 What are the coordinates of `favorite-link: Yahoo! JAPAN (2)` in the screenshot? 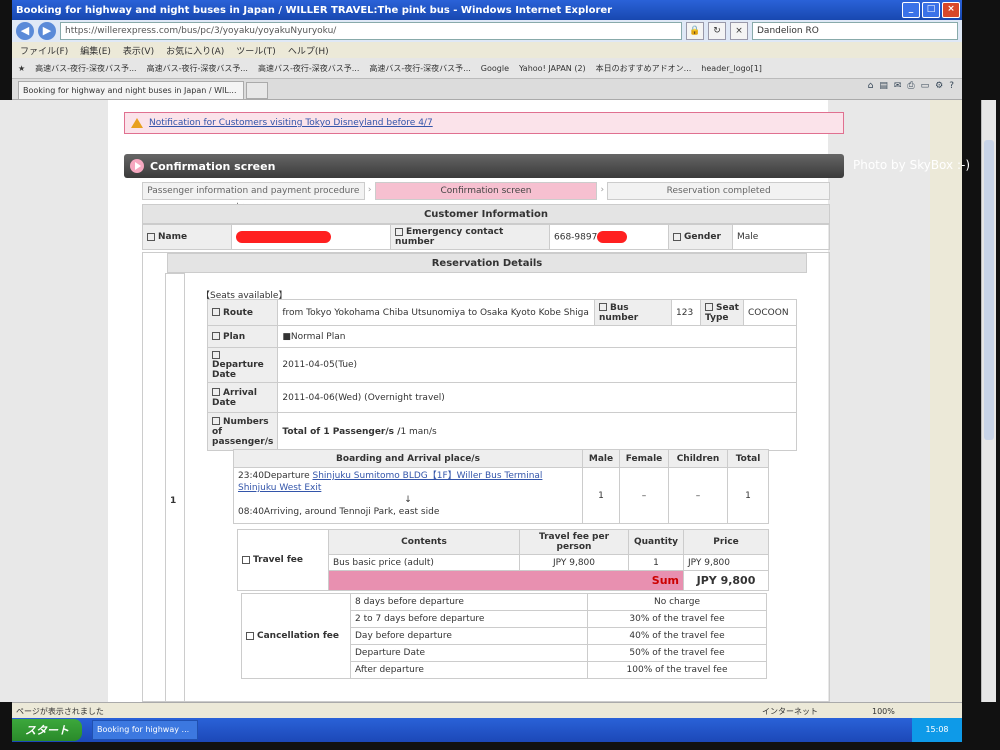 It's located at (552, 68).